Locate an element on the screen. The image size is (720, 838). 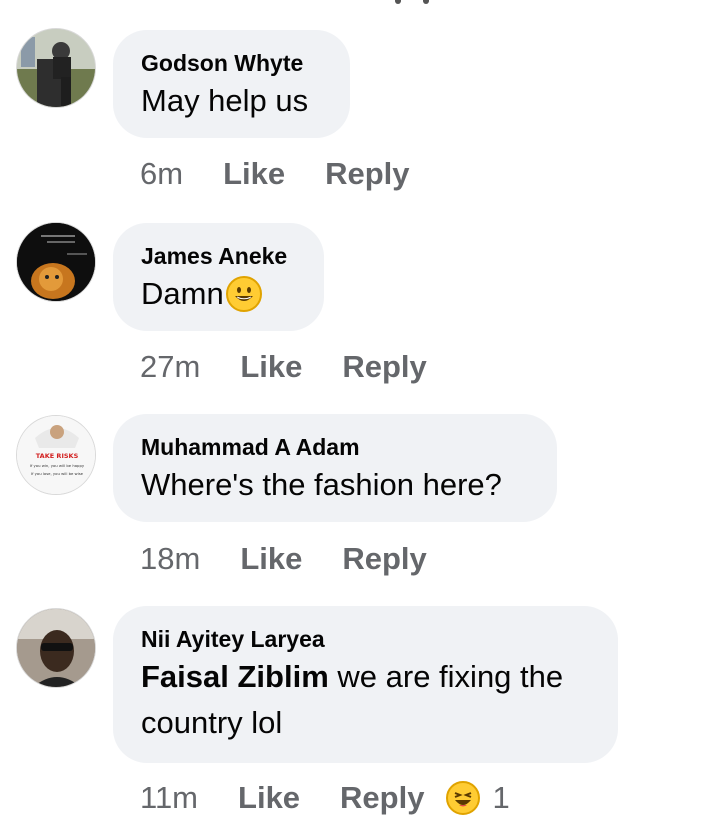
reaction-count: 1 is located at coordinates (500, 798).